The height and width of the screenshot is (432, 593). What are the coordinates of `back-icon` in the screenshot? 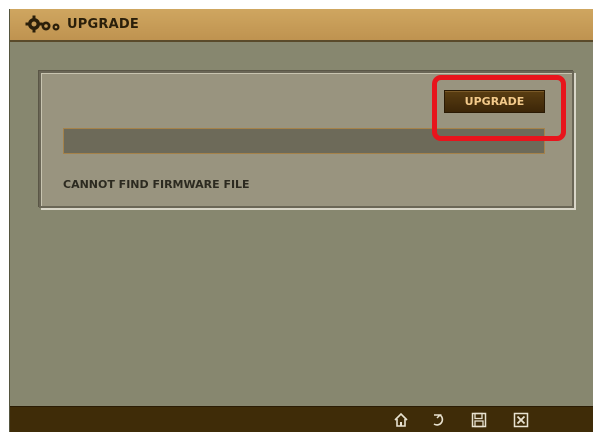 It's located at (438, 420).